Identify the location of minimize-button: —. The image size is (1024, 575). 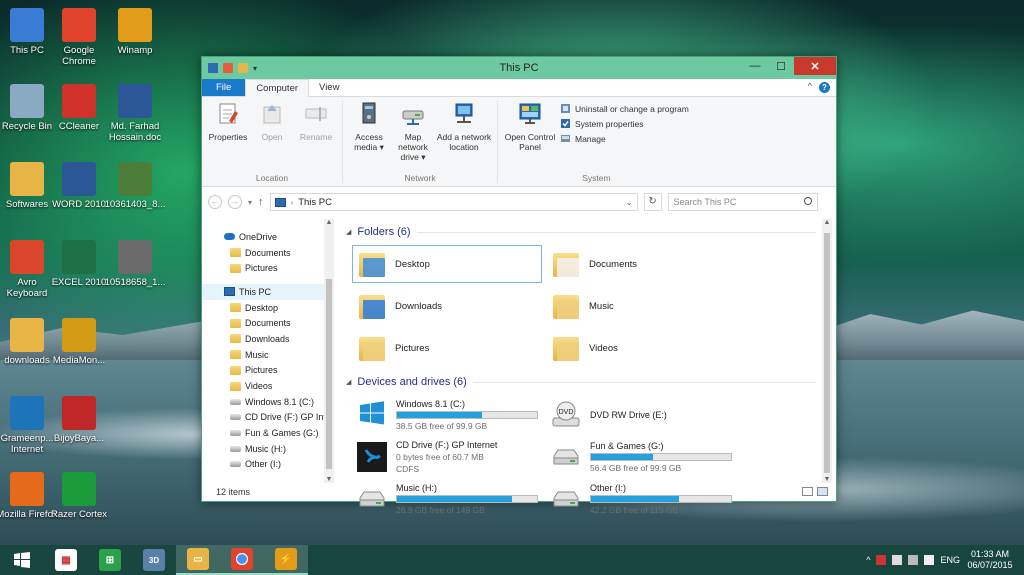
(755, 66).